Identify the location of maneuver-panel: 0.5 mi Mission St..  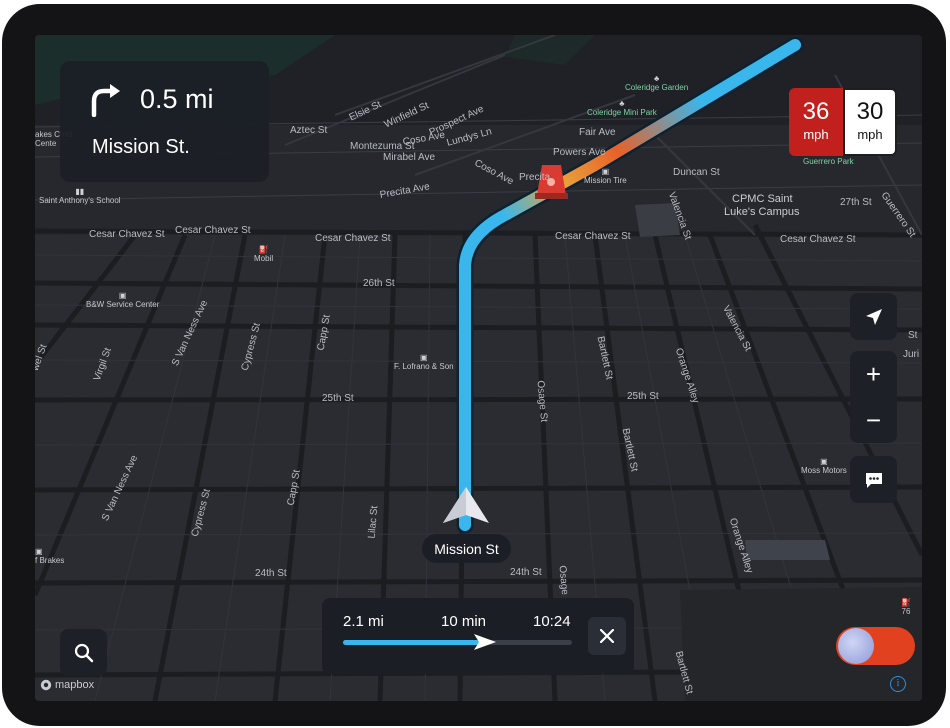
(164, 121).